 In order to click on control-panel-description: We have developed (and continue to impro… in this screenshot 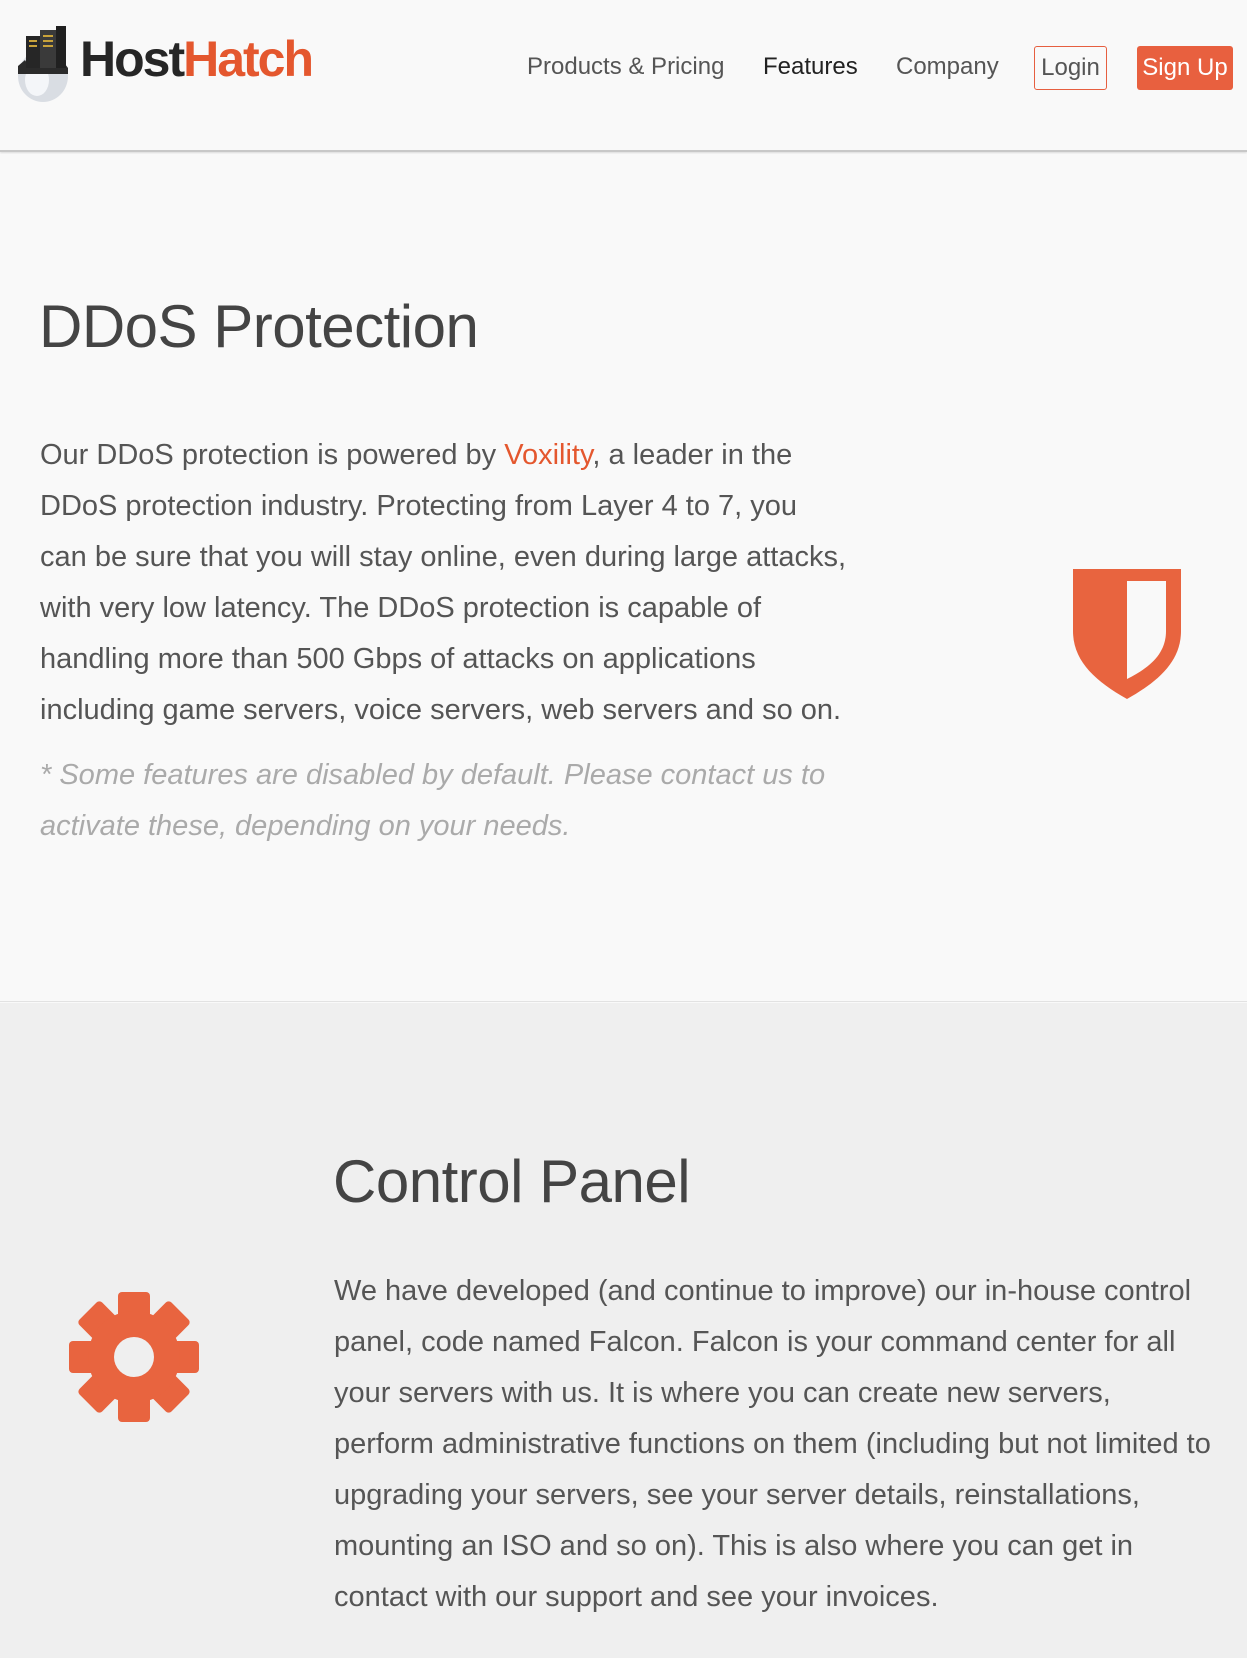, I will do `click(772, 1444)`.